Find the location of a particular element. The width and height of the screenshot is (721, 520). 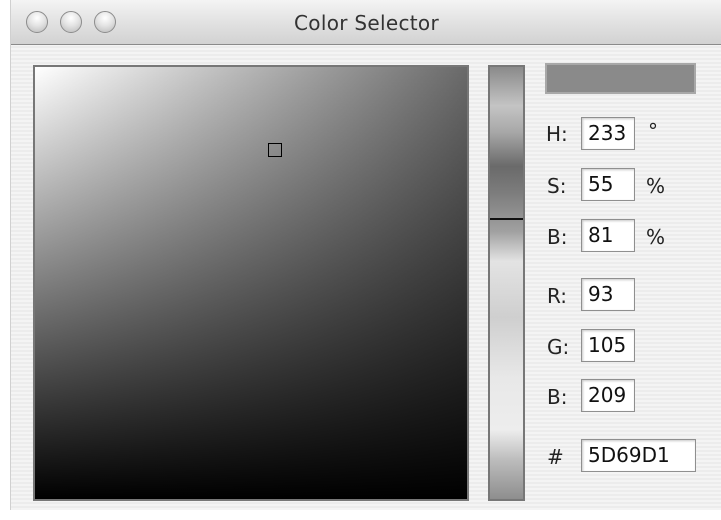

window-title: Color Selector is located at coordinates (366, 23).